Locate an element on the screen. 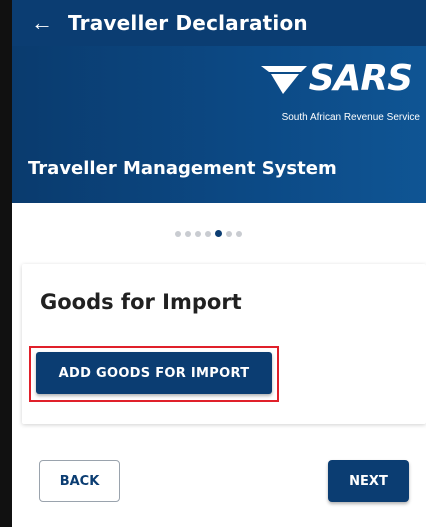  app-bar-title: Traveller Declaration is located at coordinates (188, 23).